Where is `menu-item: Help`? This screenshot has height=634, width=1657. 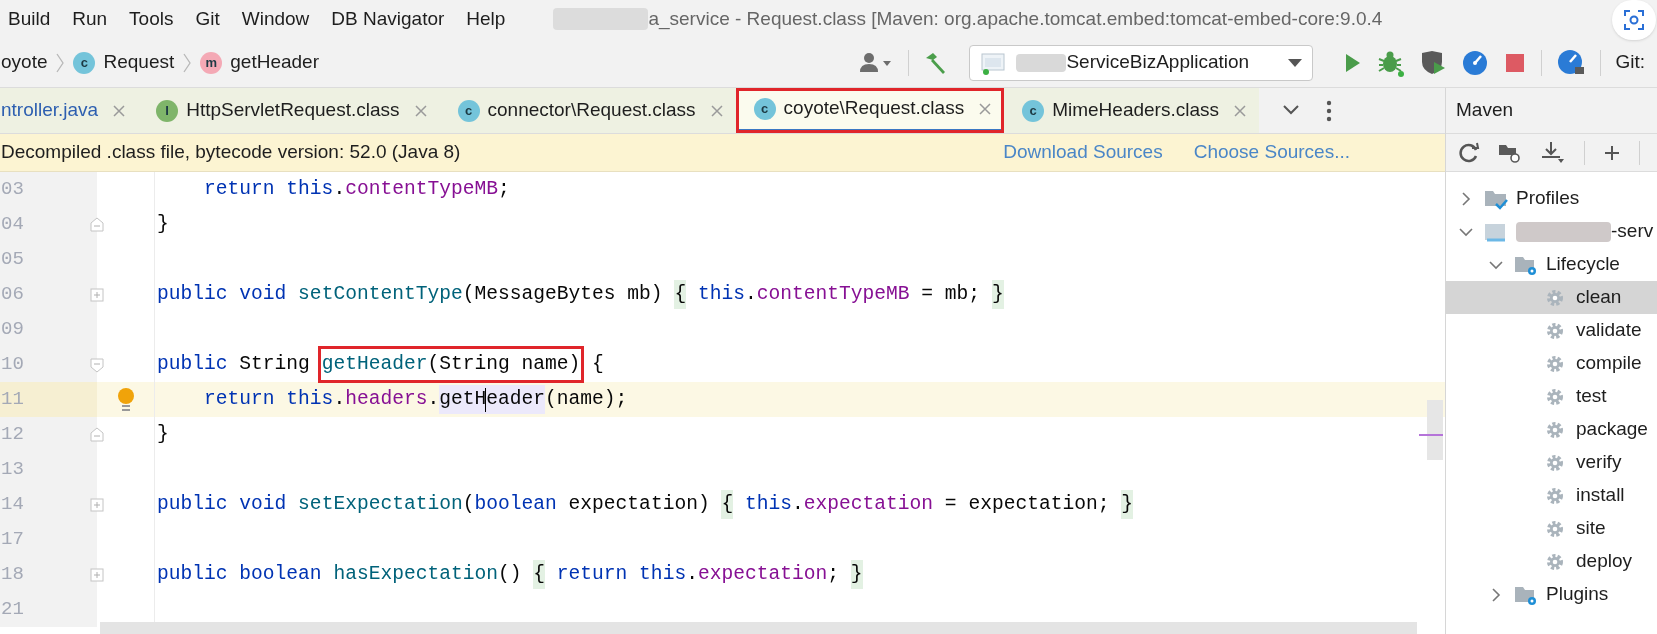 menu-item: Help is located at coordinates (486, 19).